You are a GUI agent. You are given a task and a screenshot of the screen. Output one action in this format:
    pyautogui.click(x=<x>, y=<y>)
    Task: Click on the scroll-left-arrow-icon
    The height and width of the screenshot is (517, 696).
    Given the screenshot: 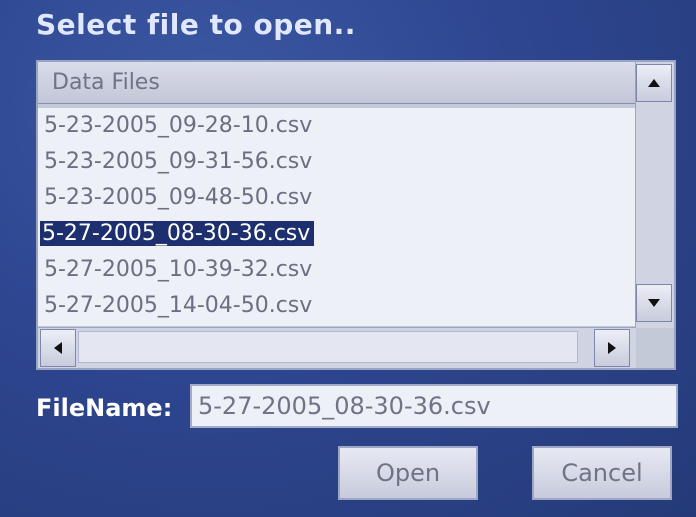 What is the action you would take?
    pyautogui.click(x=58, y=348)
    